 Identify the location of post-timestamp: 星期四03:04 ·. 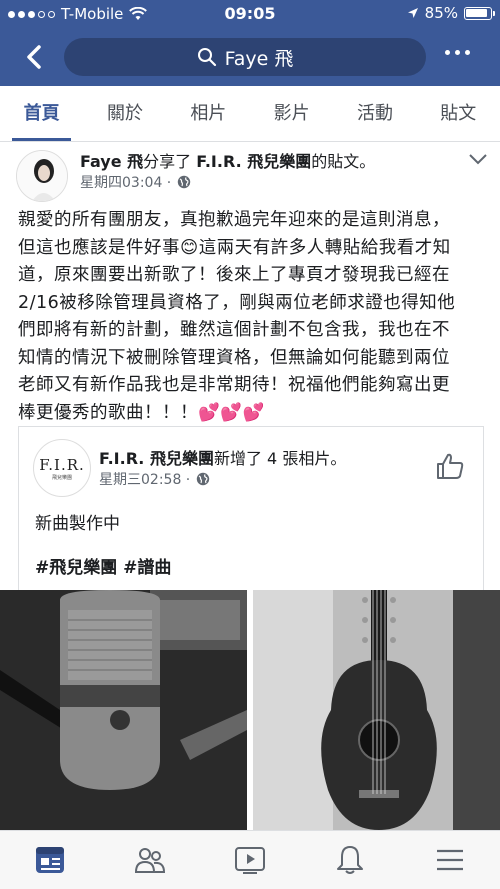
(125, 182).